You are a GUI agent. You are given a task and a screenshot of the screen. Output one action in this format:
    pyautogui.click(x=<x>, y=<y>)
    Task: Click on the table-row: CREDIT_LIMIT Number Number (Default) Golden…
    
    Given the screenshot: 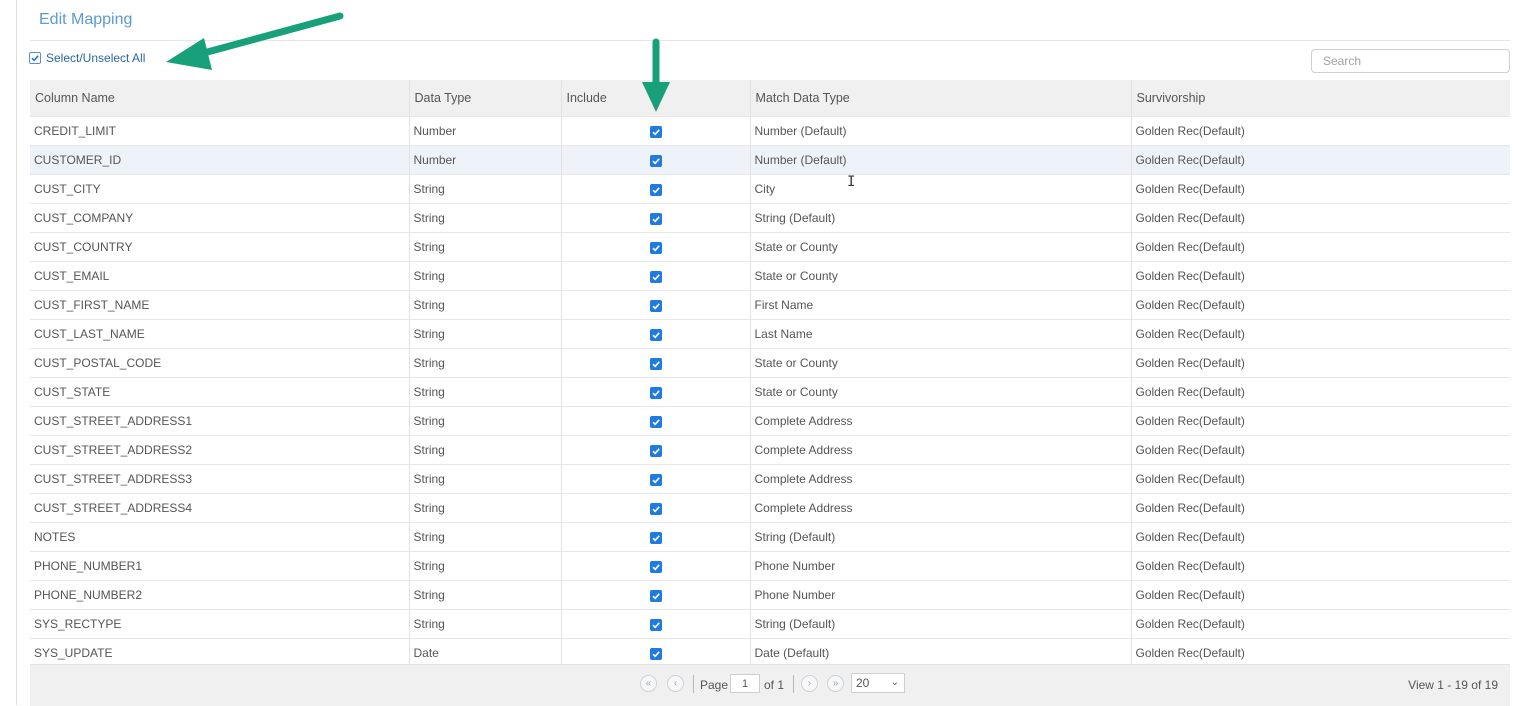 What is the action you would take?
    pyautogui.click(x=770, y=131)
    